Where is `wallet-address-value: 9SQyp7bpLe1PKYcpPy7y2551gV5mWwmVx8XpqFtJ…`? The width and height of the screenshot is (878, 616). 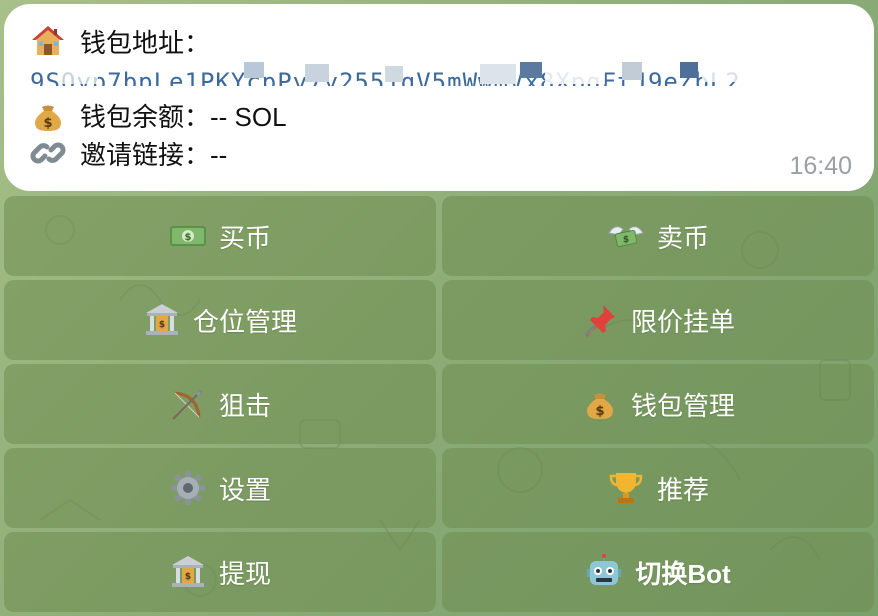 wallet-address-value: 9SQyp7bpLe1PKYcpPy7y2551gV5mWwmVx8XpqFtJ… is located at coordinates (439, 74).